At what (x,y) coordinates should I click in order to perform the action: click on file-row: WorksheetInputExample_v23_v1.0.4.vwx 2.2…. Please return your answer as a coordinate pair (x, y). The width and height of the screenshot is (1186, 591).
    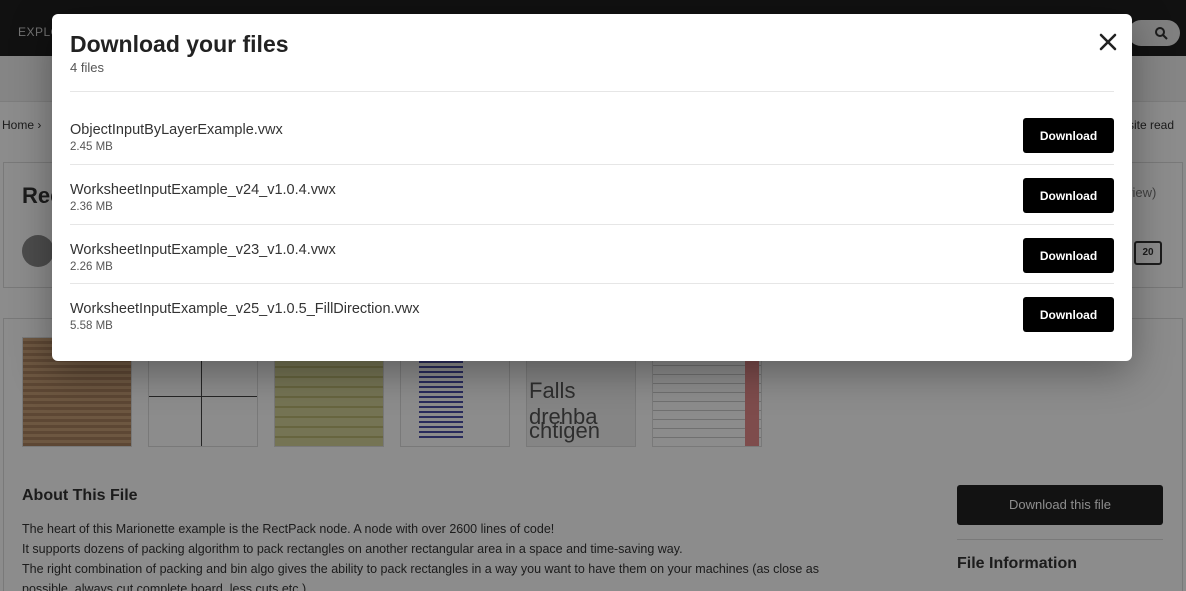
    Looking at the image, I should click on (592, 254).